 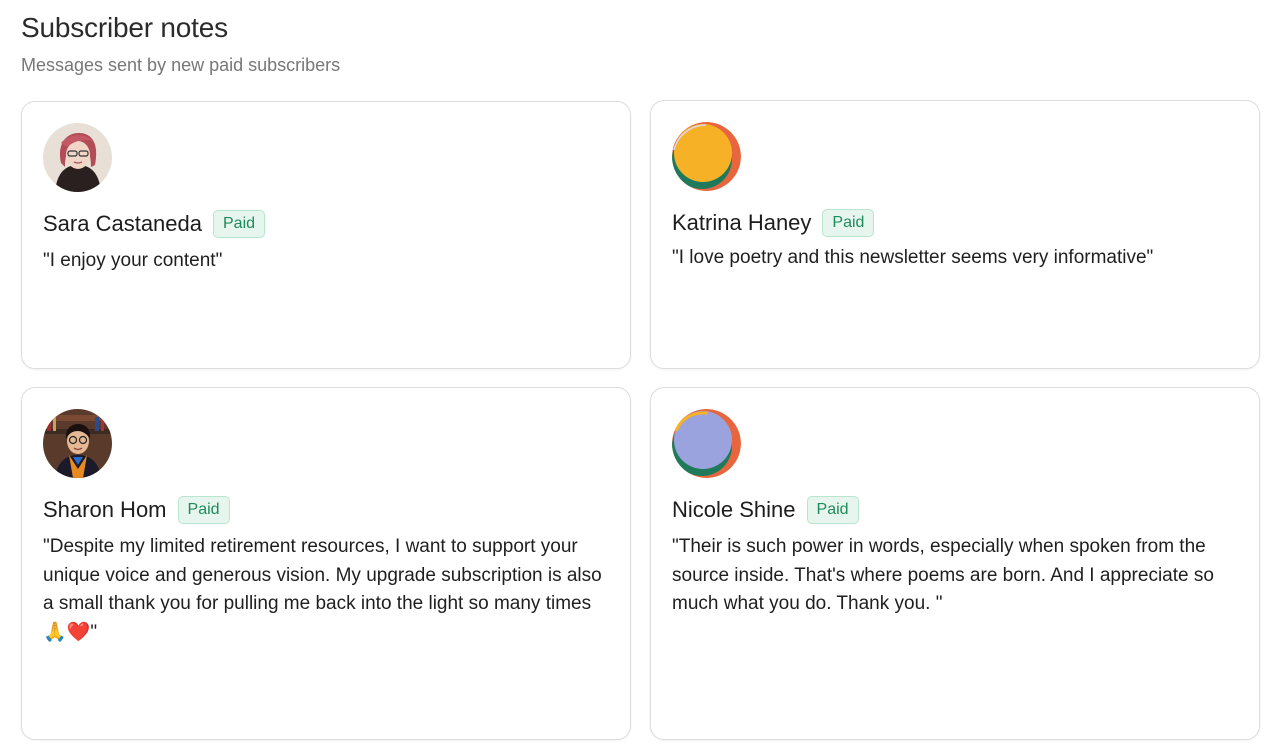 What do you see at coordinates (122, 223) in the screenshot?
I see `subscriber-name: Sara Castaneda` at bounding box center [122, 223].